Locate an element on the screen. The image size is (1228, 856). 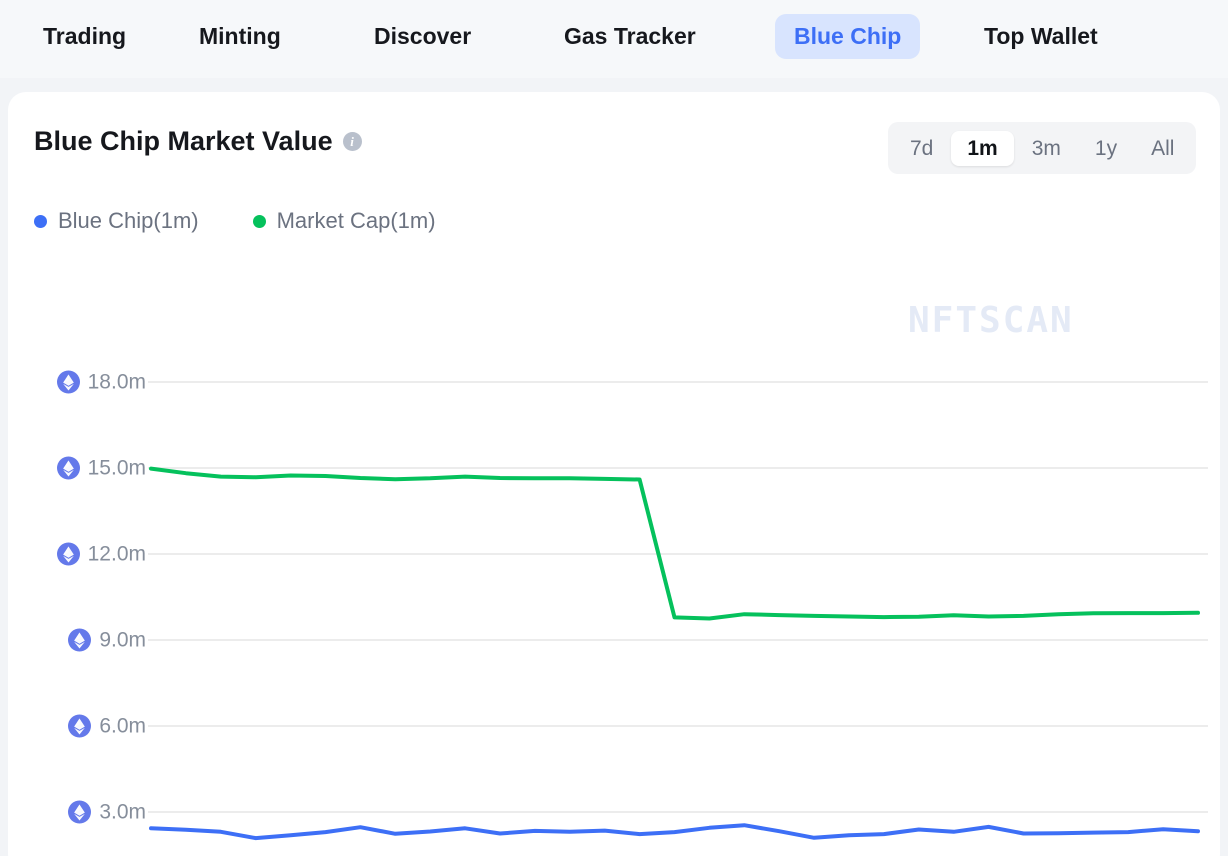
y-axis-tick-label: 6.0m is located at coordinates (122, 726).